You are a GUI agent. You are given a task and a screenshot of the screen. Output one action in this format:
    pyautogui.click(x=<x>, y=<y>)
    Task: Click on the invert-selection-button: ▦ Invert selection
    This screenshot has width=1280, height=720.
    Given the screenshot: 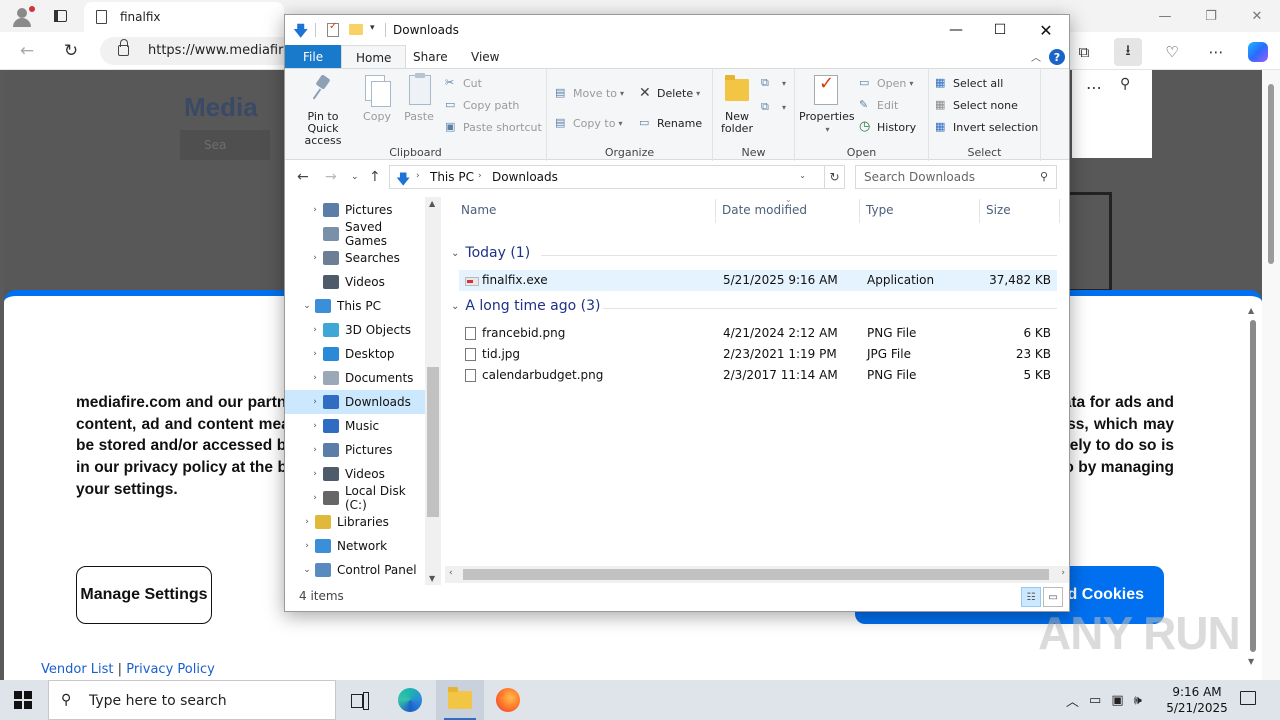 What is the action you would take?
    pyautogui.click(x=986, y=127)
    